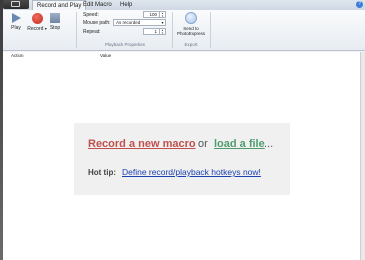  I want to click on stop-label: Stop, so click(55, 28).